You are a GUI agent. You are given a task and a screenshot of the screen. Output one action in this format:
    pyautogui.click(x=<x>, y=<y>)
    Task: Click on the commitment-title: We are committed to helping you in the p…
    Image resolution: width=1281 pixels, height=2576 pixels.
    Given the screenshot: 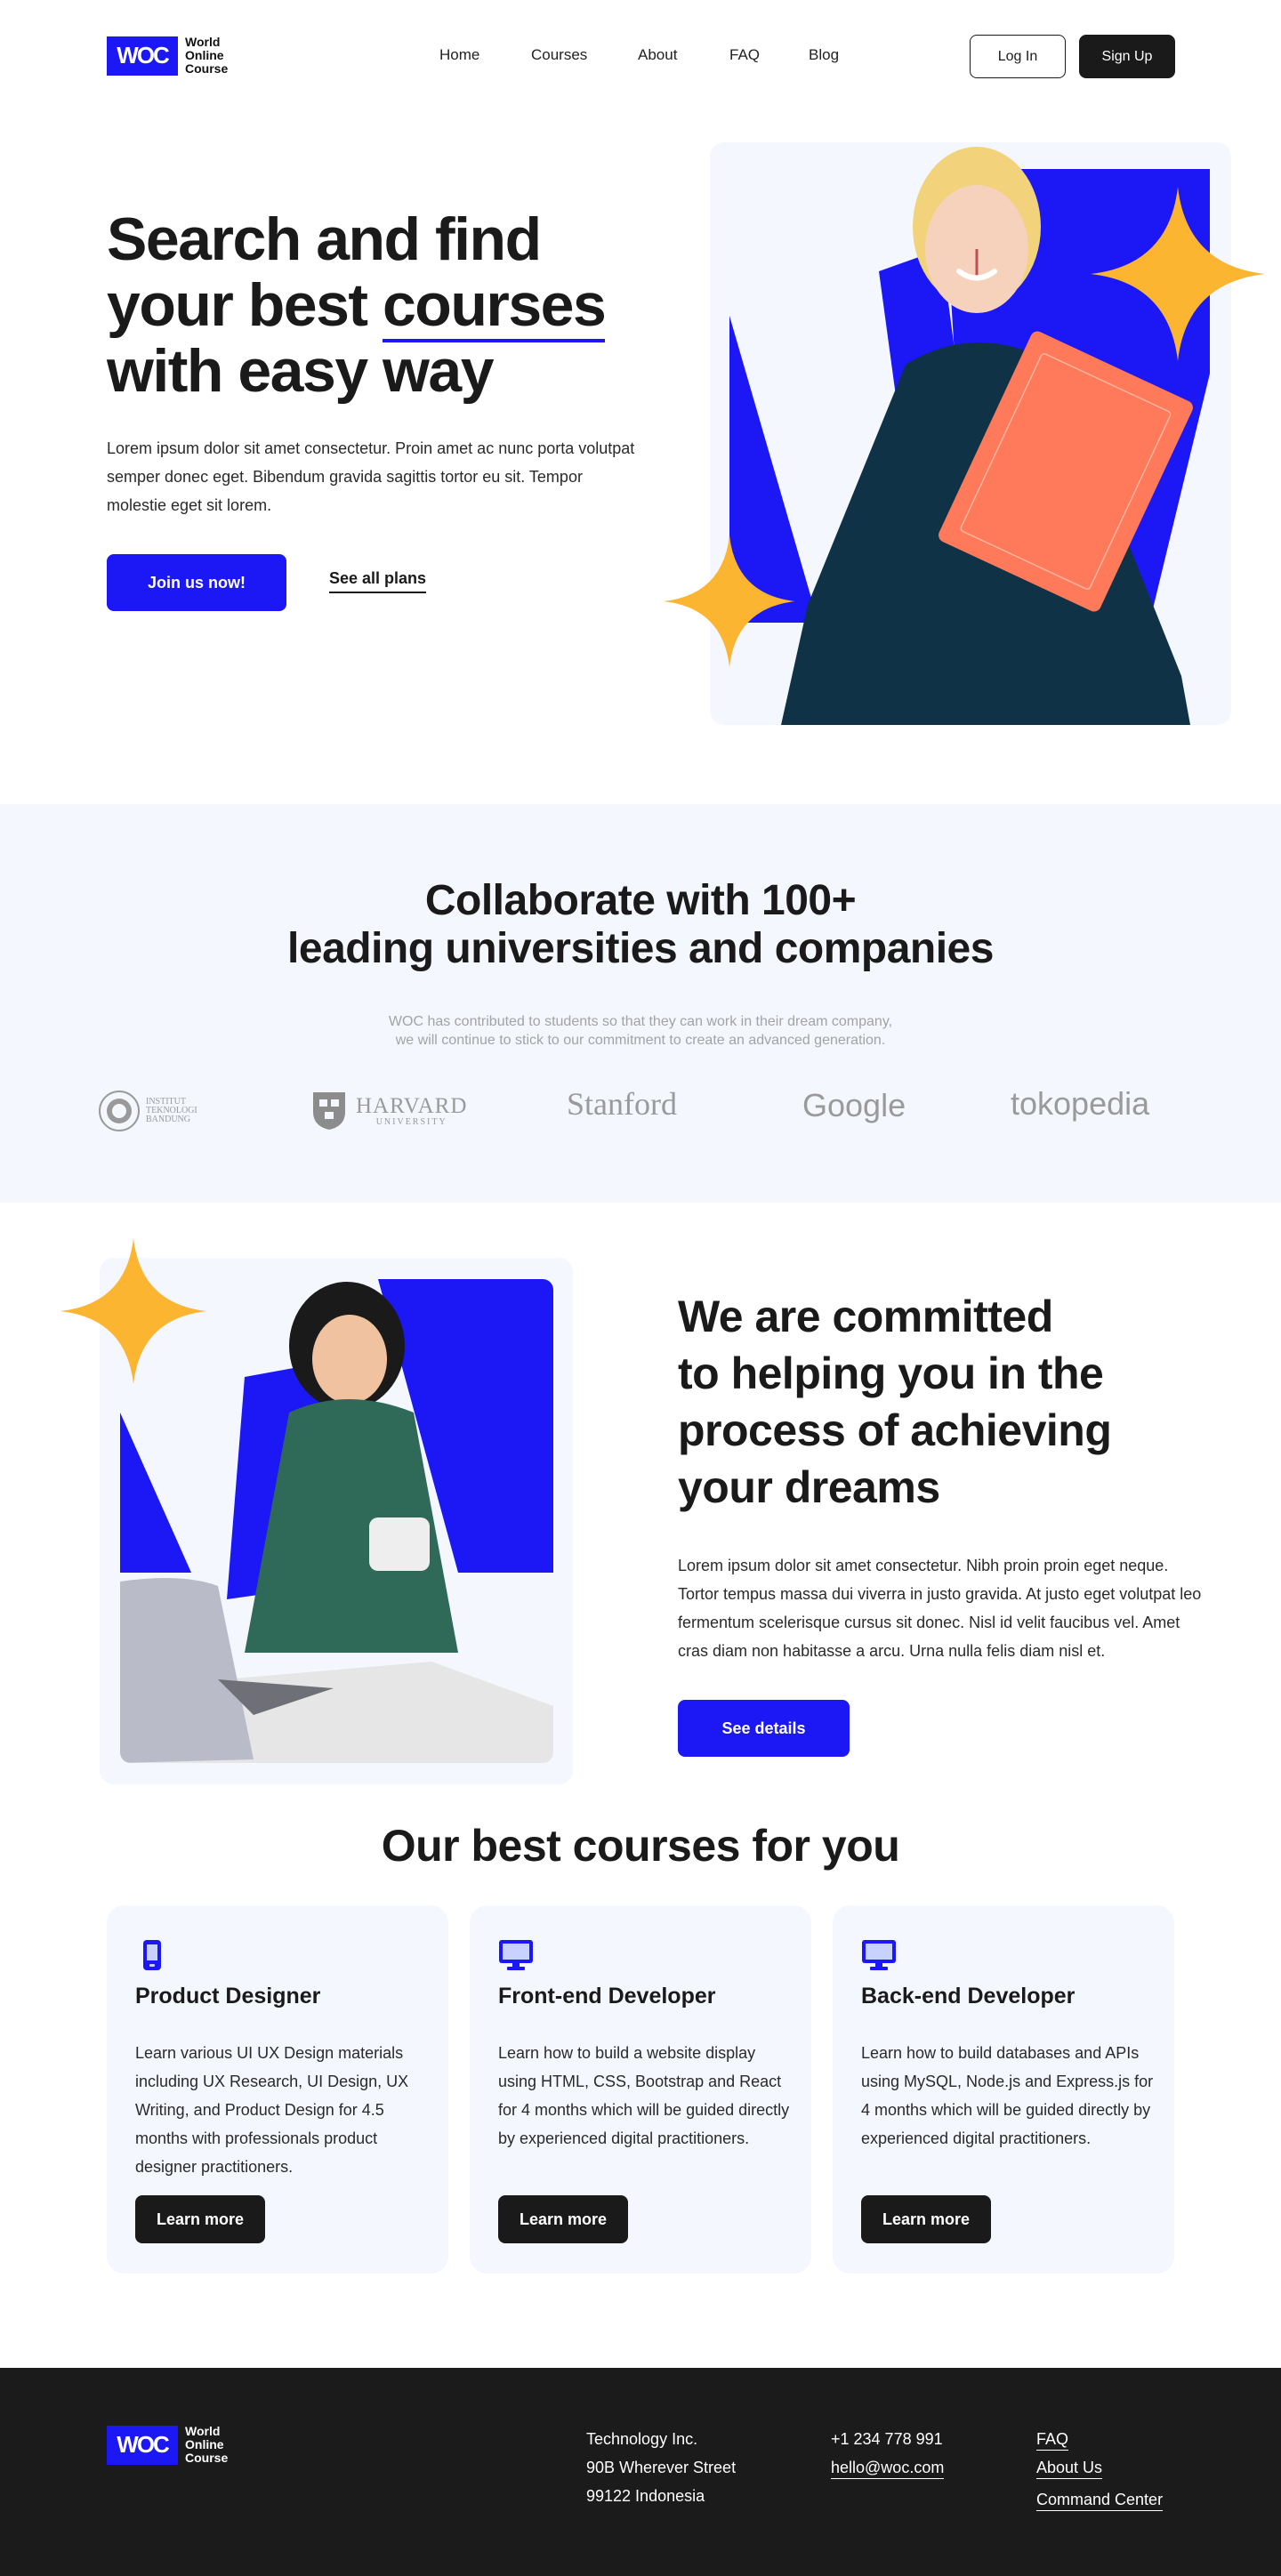 What is the action you would take?
    pyautogui.click(x=895, y=1402)
    